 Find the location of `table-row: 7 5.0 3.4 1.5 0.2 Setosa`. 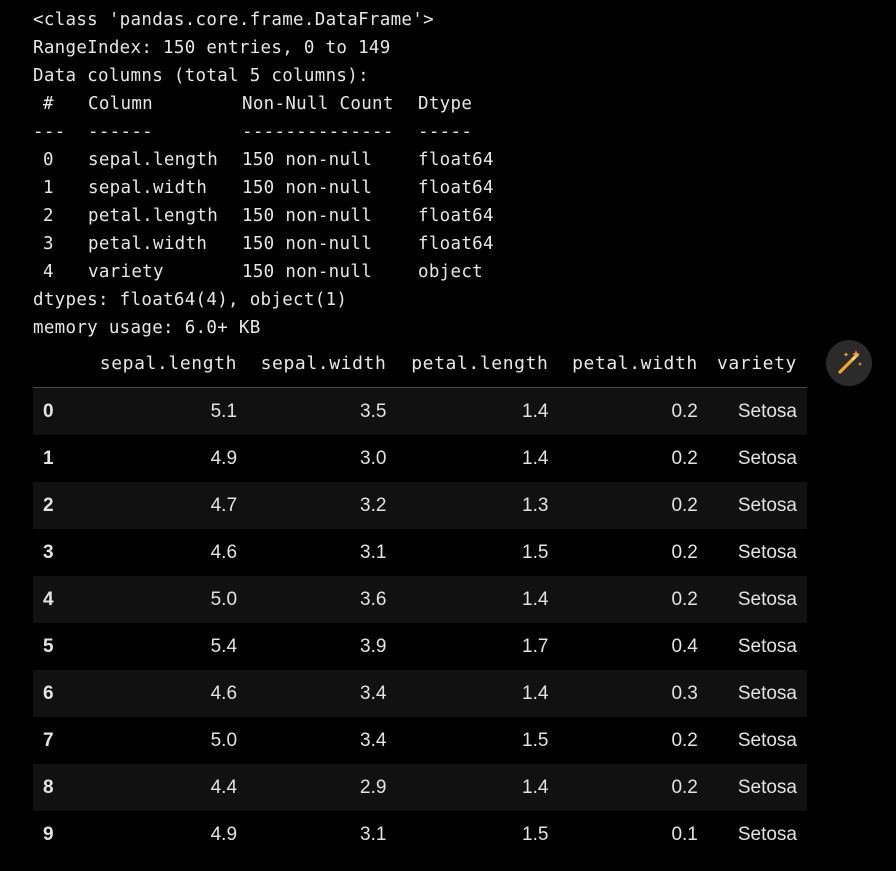

table-row: 7 5.0 3.4 1.5 0.2 Setosa is located at coordinates (420, 740).